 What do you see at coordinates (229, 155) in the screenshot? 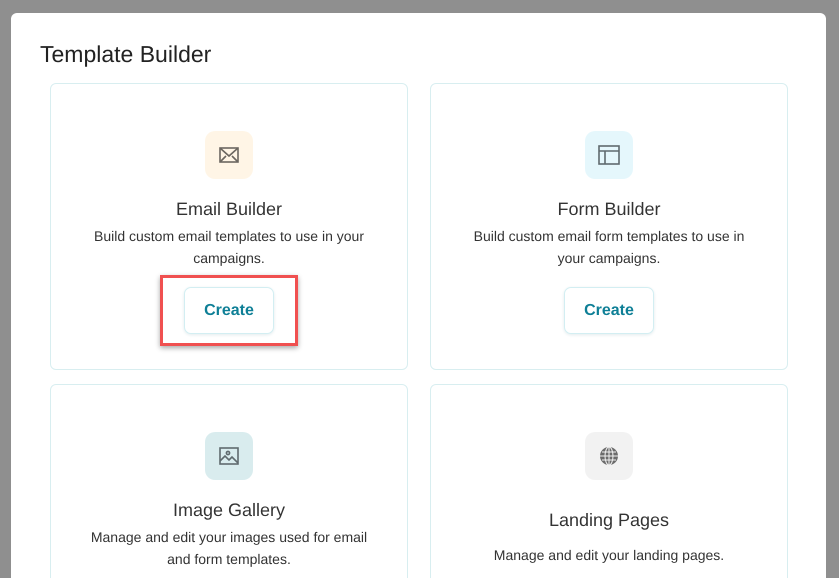
I see `envelope-icon` at bounding box center [229, 155].